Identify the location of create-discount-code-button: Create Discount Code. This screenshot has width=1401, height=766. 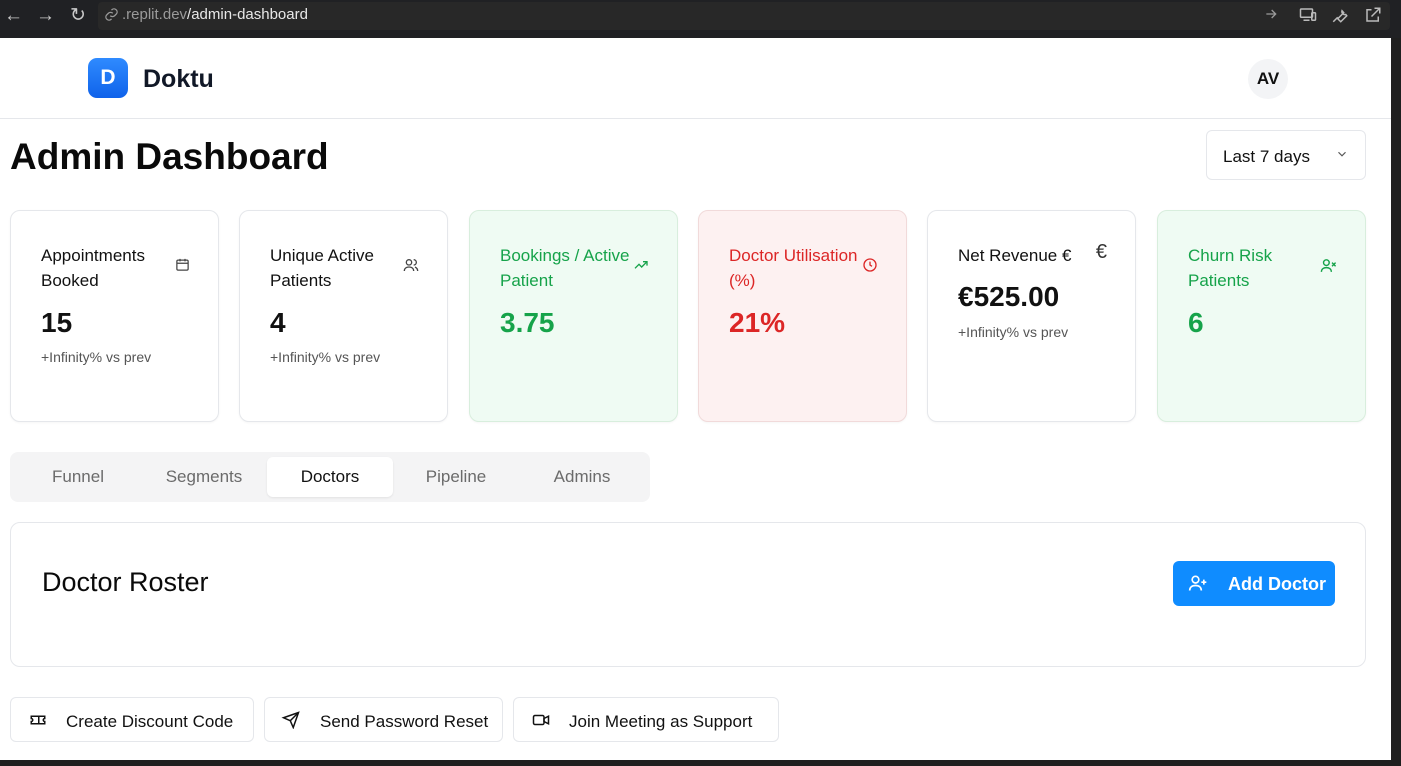
(132, 719).